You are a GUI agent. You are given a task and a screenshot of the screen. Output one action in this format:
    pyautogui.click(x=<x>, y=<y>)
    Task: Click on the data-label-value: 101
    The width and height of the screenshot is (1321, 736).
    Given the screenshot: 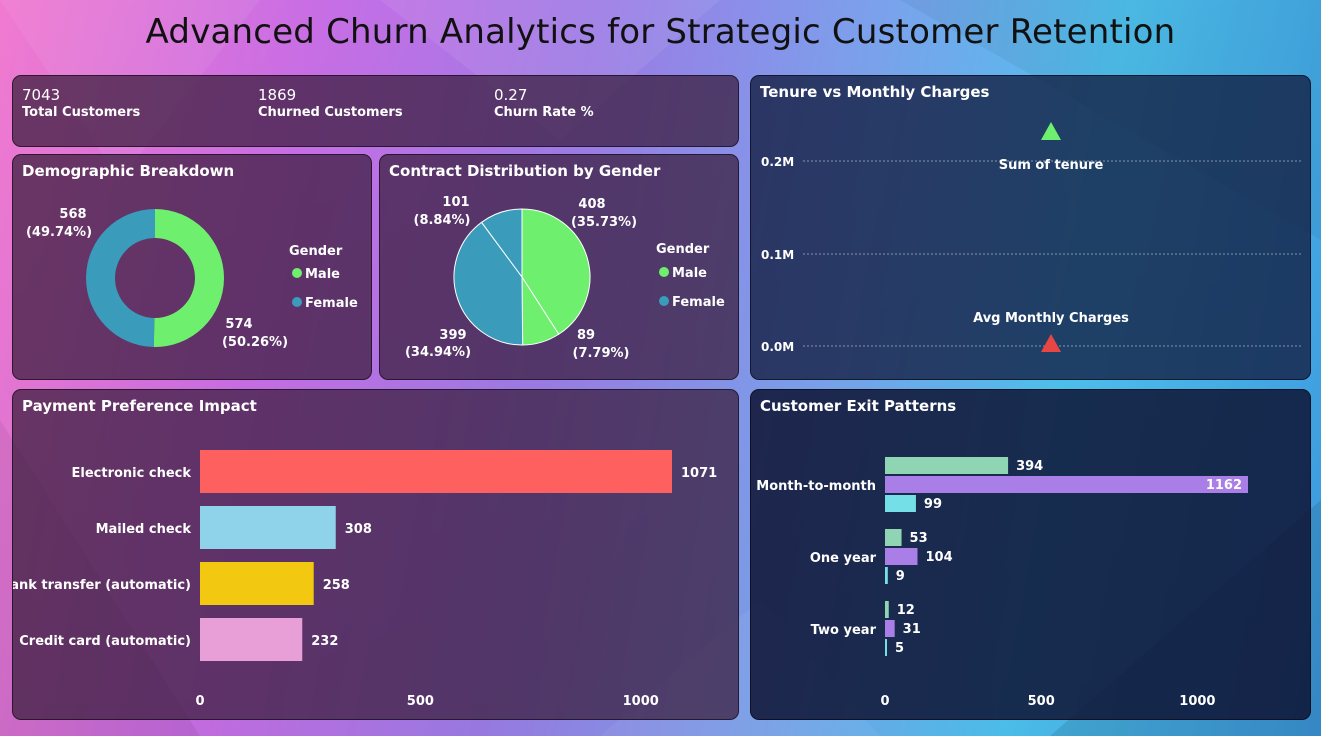 What is the action you would take?
    pyautogui.click(x=455, y=202)
    